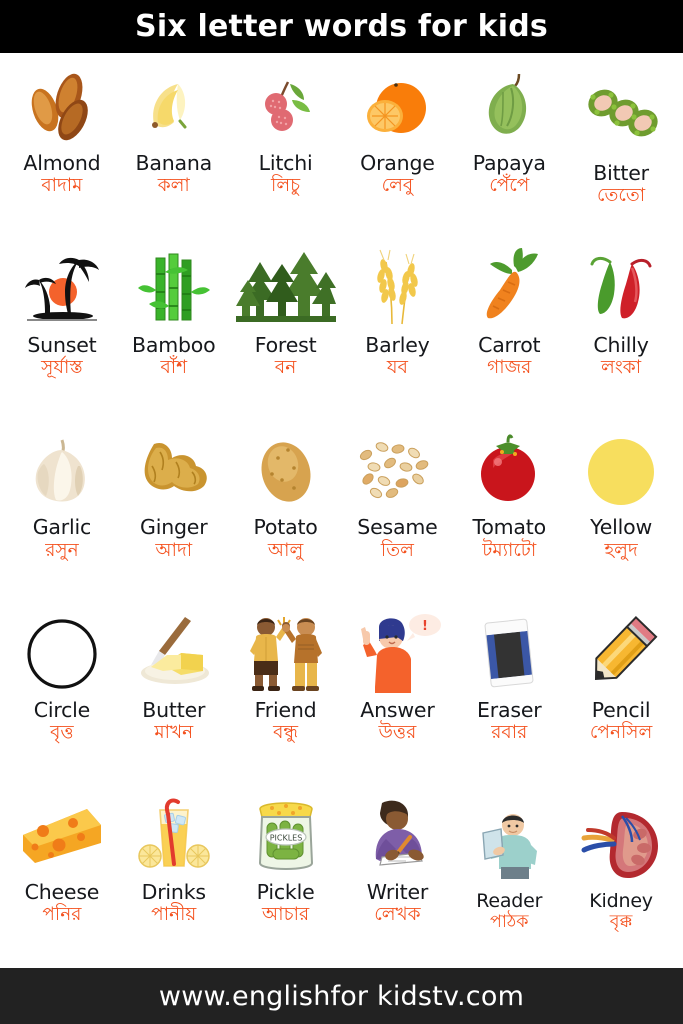 The image size is (683, 1024). I want to click on word-cell-sesame: Sesame তিল, so click(398, 512).